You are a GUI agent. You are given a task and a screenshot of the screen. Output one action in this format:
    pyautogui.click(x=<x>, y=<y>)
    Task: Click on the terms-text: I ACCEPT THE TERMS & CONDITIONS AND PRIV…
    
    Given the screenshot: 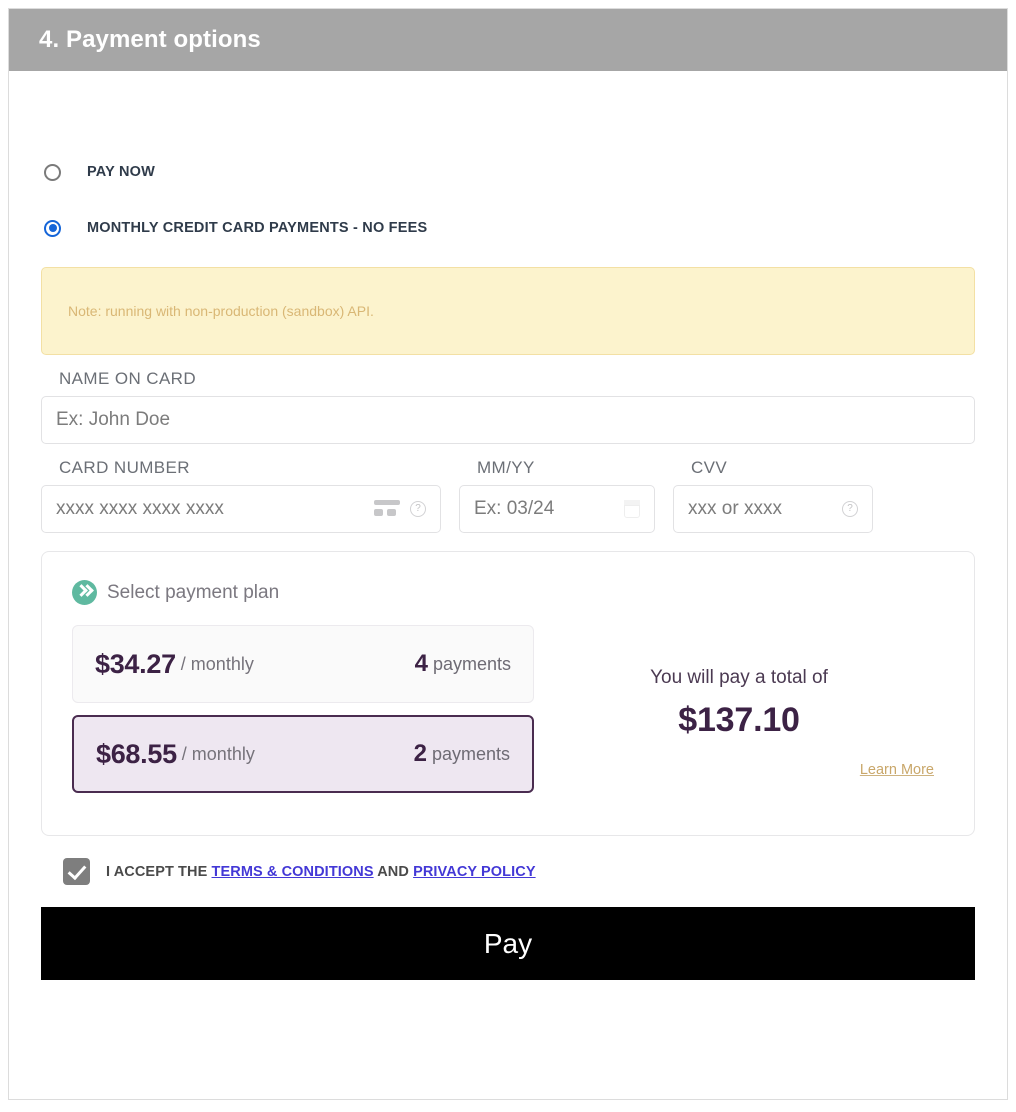 What is the action you would take?
    pyautogui.click(x=321, y=872)
    